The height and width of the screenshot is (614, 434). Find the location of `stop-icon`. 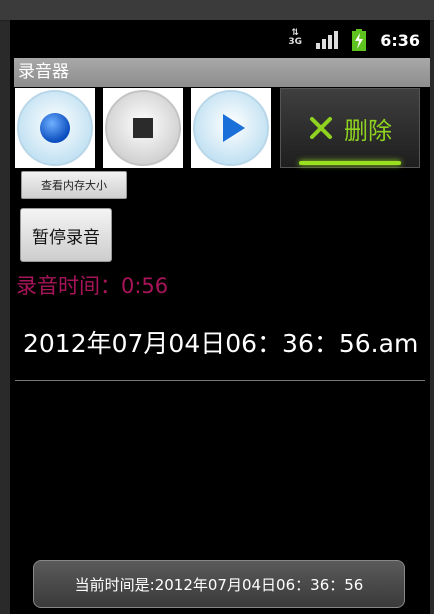

stop-icon is located at coordinates (143, 128).